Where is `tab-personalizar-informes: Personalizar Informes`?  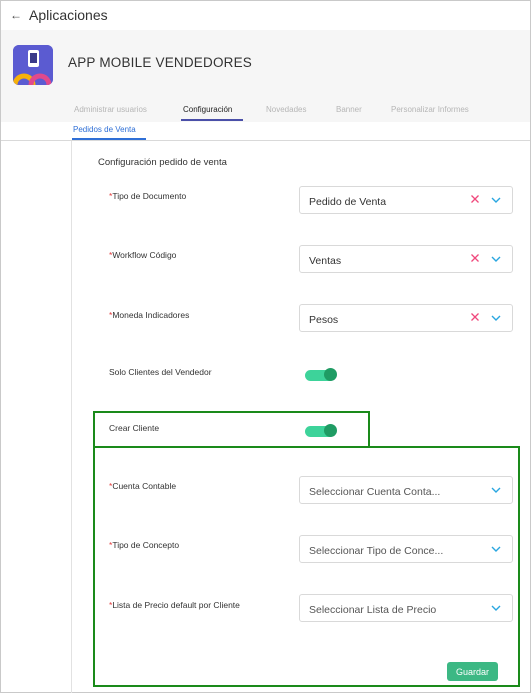
tab-personalizar-informes: Personalizar Informes is located at coordinates (430, 109).